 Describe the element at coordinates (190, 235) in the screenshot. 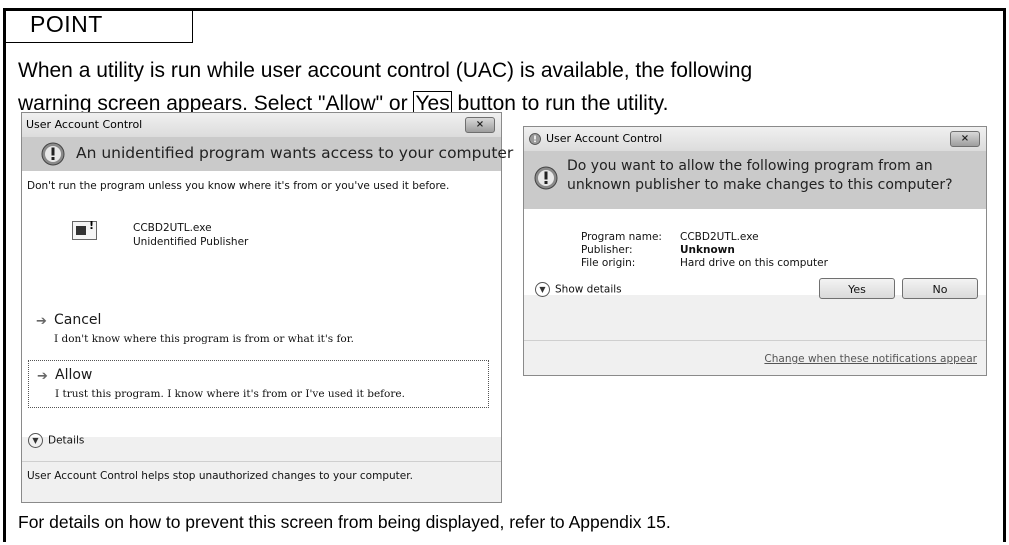

I see `program-info: CCBD2UTL.exe Unidentified Publisher` at that location.